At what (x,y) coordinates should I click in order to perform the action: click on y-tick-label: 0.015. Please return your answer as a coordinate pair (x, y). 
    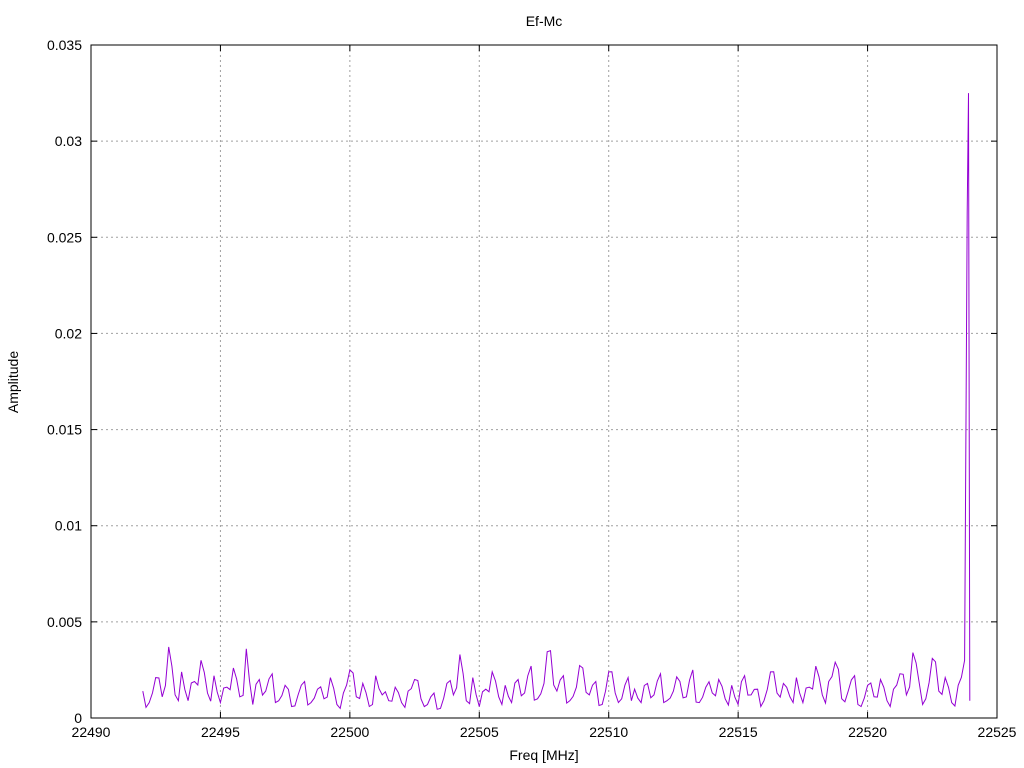
    Looking at the image, I should click on (64, 430).